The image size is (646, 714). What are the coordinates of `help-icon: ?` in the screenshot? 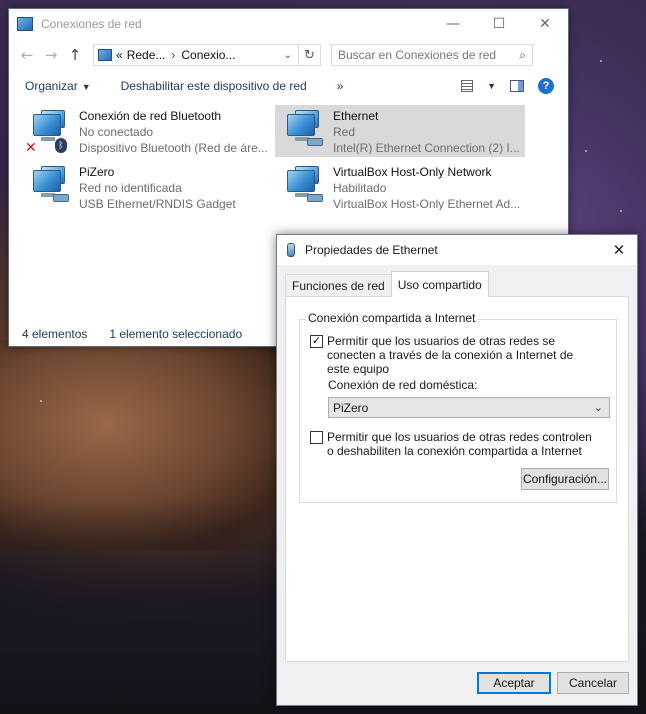 It's located at (546, 86).